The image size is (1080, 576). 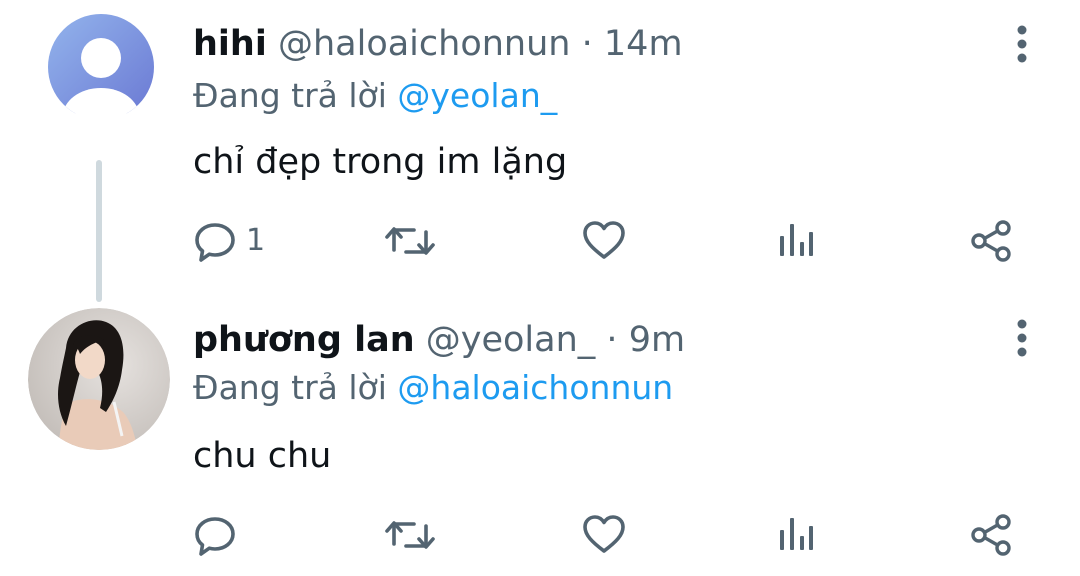 I want to click on replying-to: Đang trả lời @yeolan_, so click(x=375, y=96).